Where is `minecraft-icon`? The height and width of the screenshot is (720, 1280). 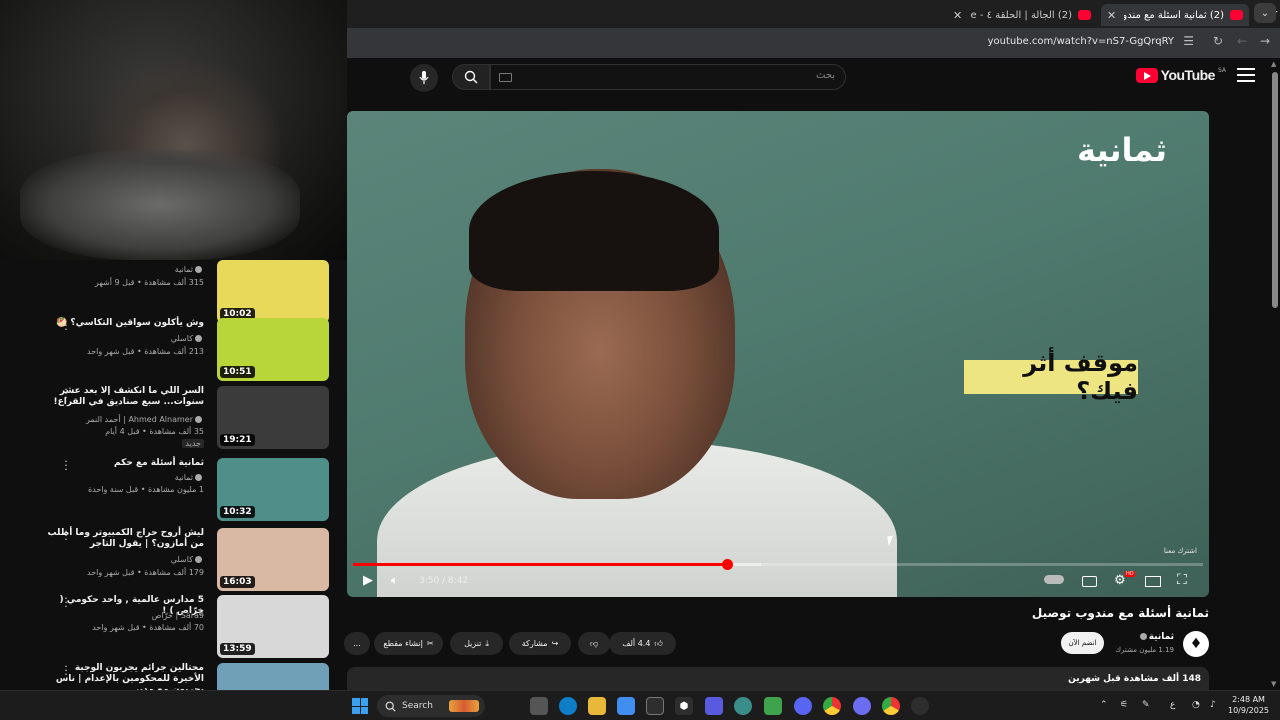
minecraft-icon is located at coordinates (773, 706).